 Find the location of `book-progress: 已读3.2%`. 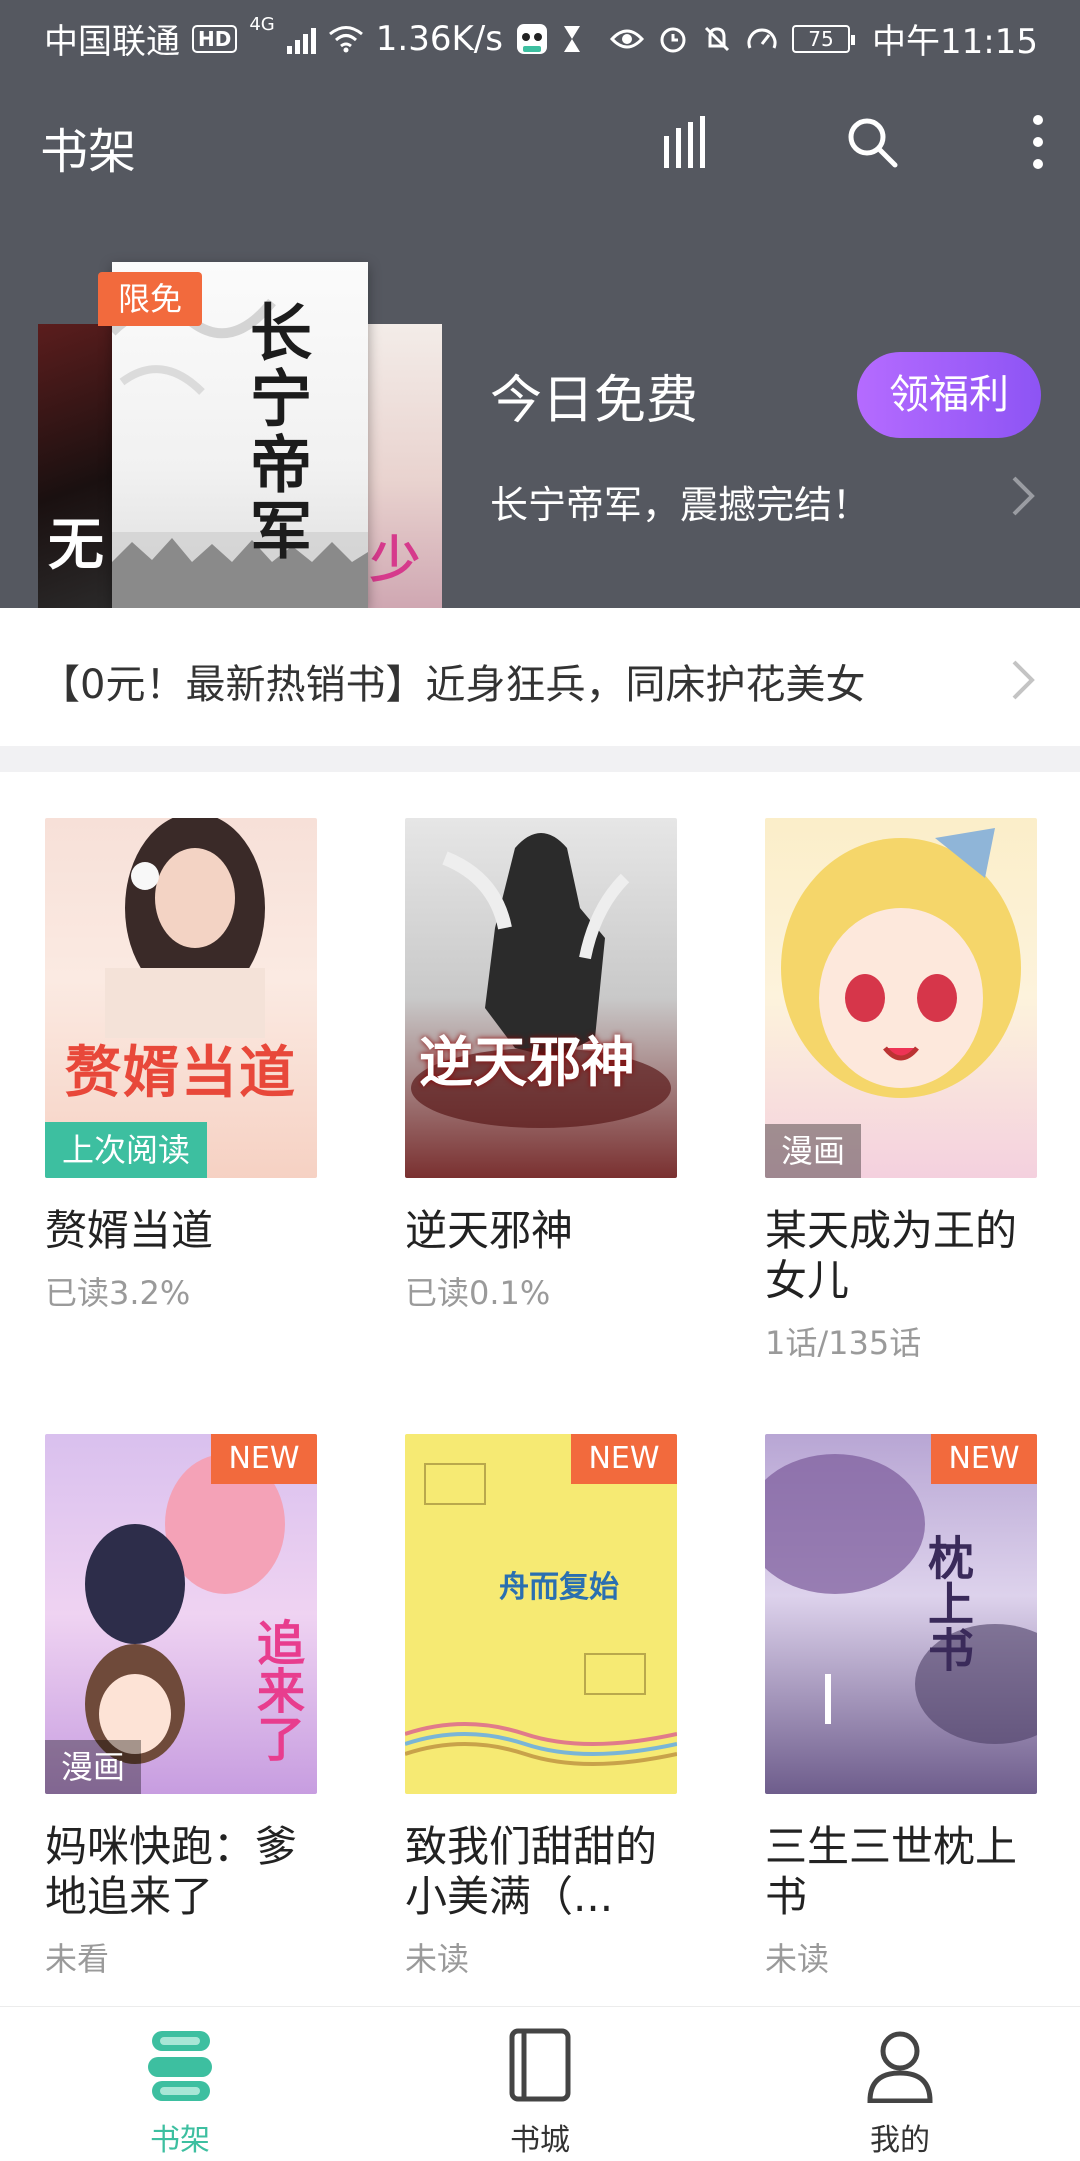

book-progress: 已读3.2% is located at coordinates (118, 1293).